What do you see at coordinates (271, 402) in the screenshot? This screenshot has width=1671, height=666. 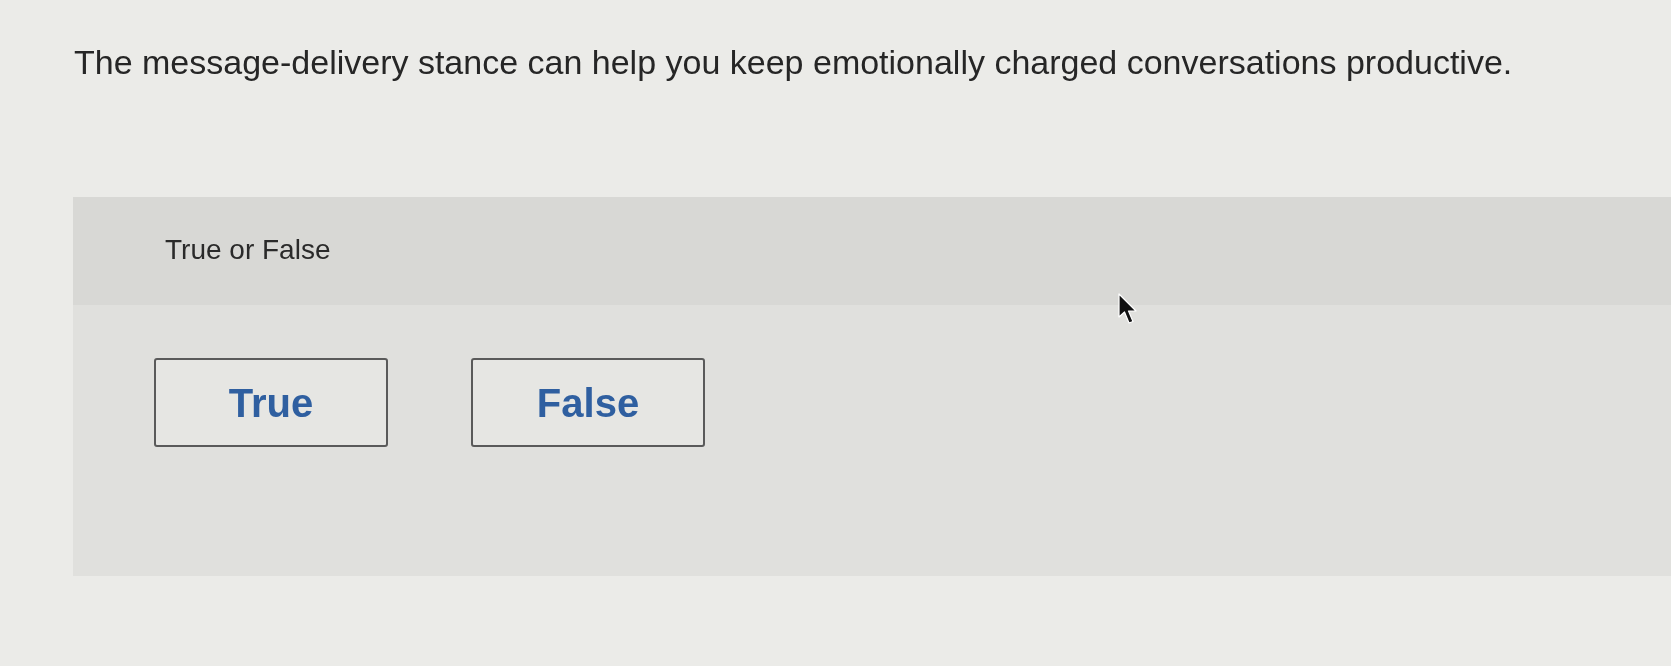 I see `answer-option: True` at bounding box center [271, 402].